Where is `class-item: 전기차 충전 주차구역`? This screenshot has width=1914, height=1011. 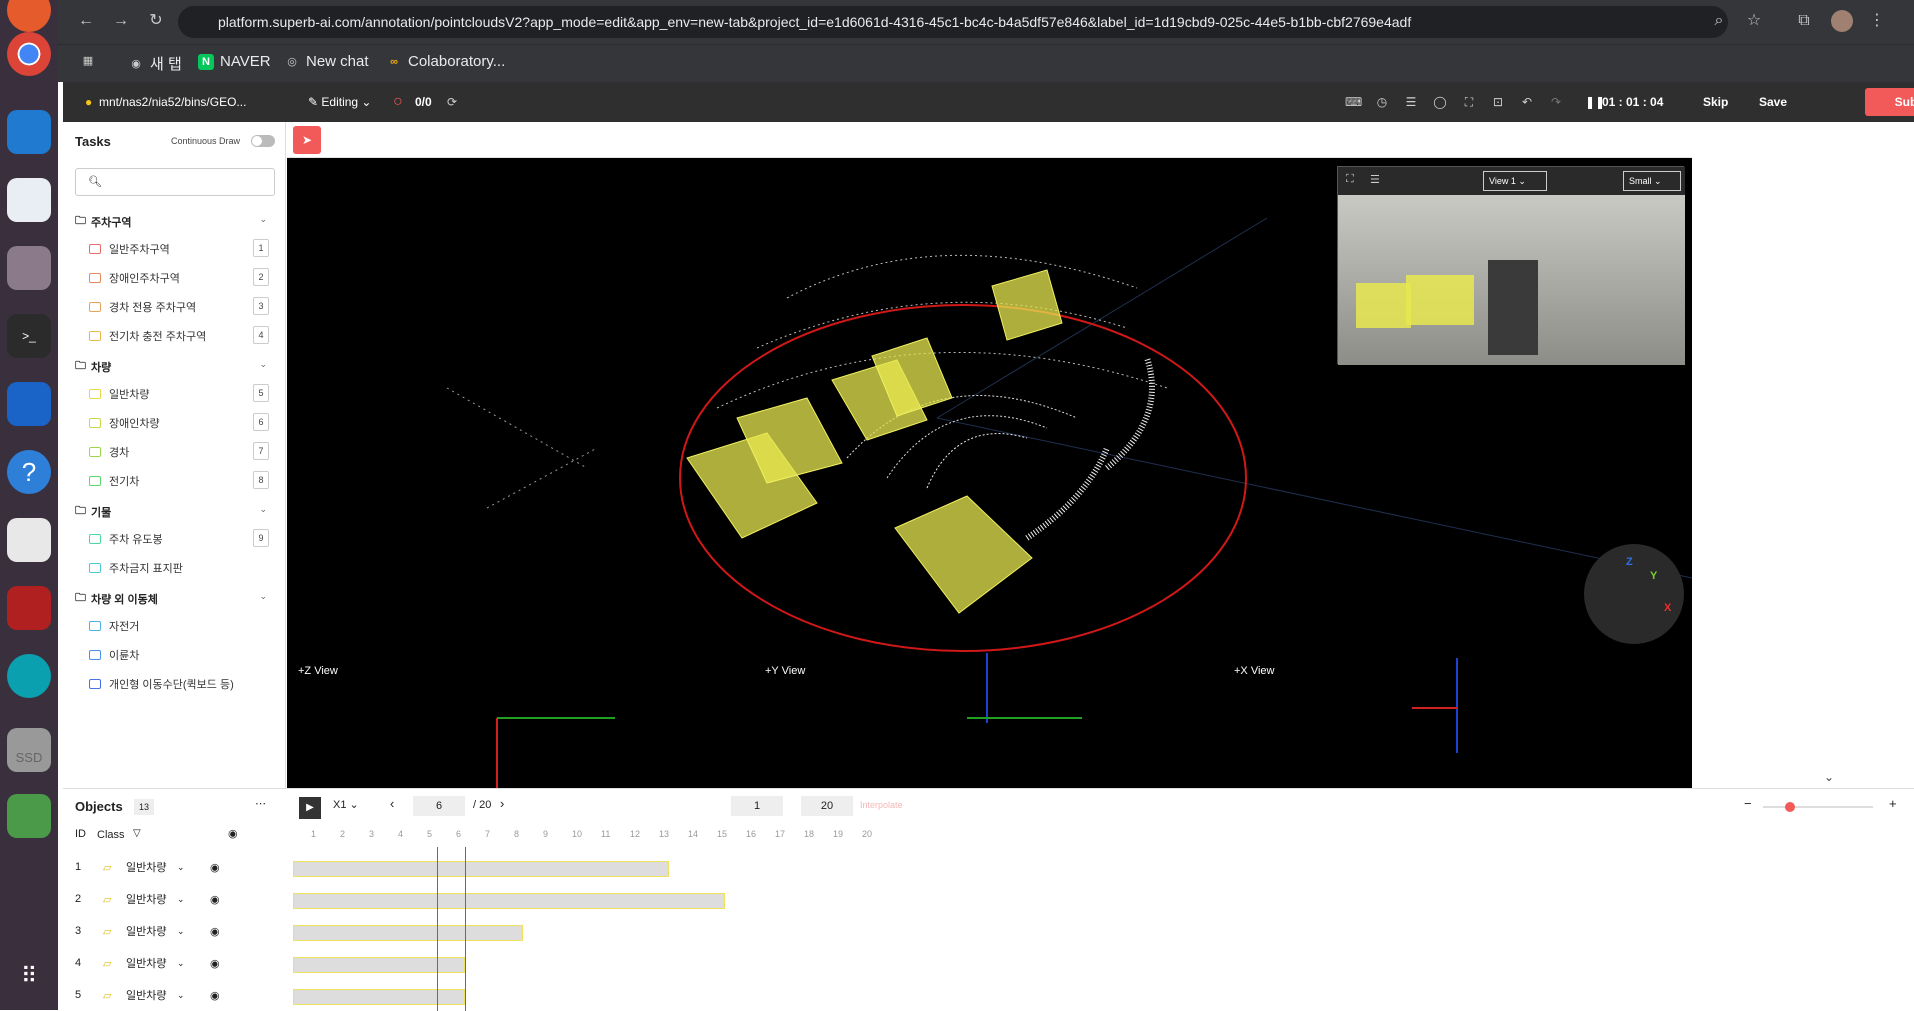
class-item: 전기차 충전 주차구역 is located at coordinates (147, 336).